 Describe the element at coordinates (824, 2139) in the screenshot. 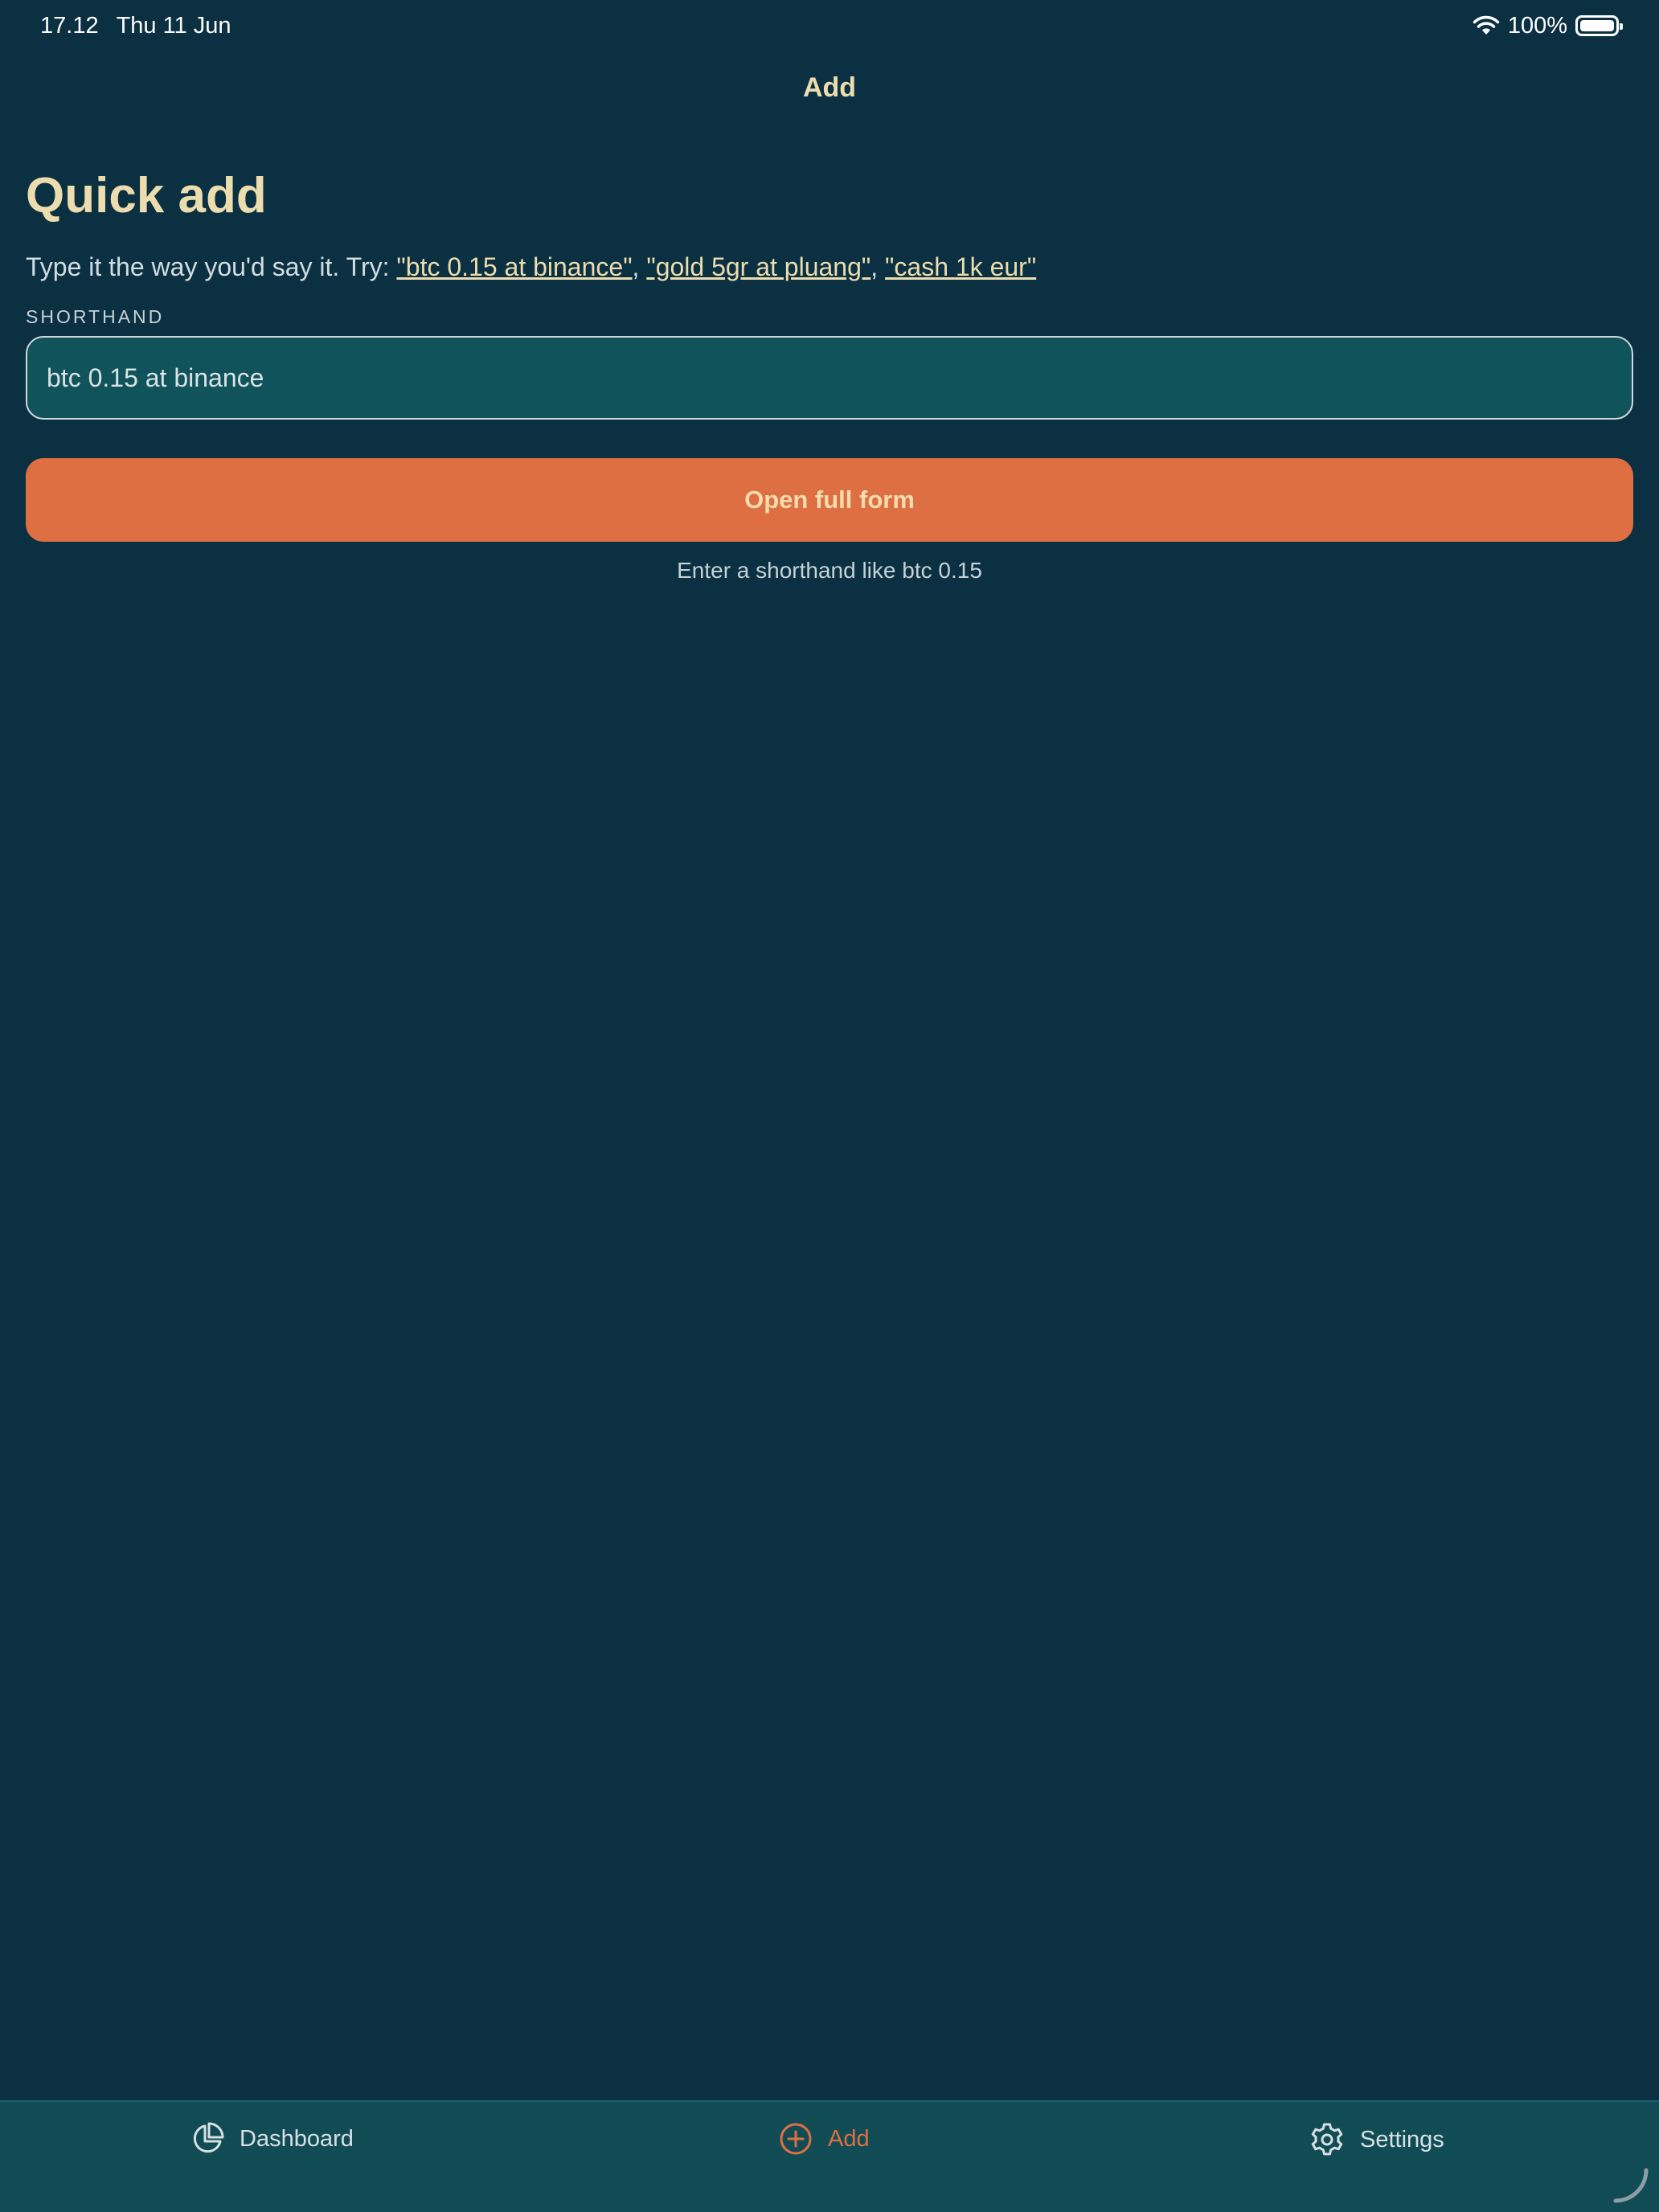

I see `tab-add: Add` at that location.